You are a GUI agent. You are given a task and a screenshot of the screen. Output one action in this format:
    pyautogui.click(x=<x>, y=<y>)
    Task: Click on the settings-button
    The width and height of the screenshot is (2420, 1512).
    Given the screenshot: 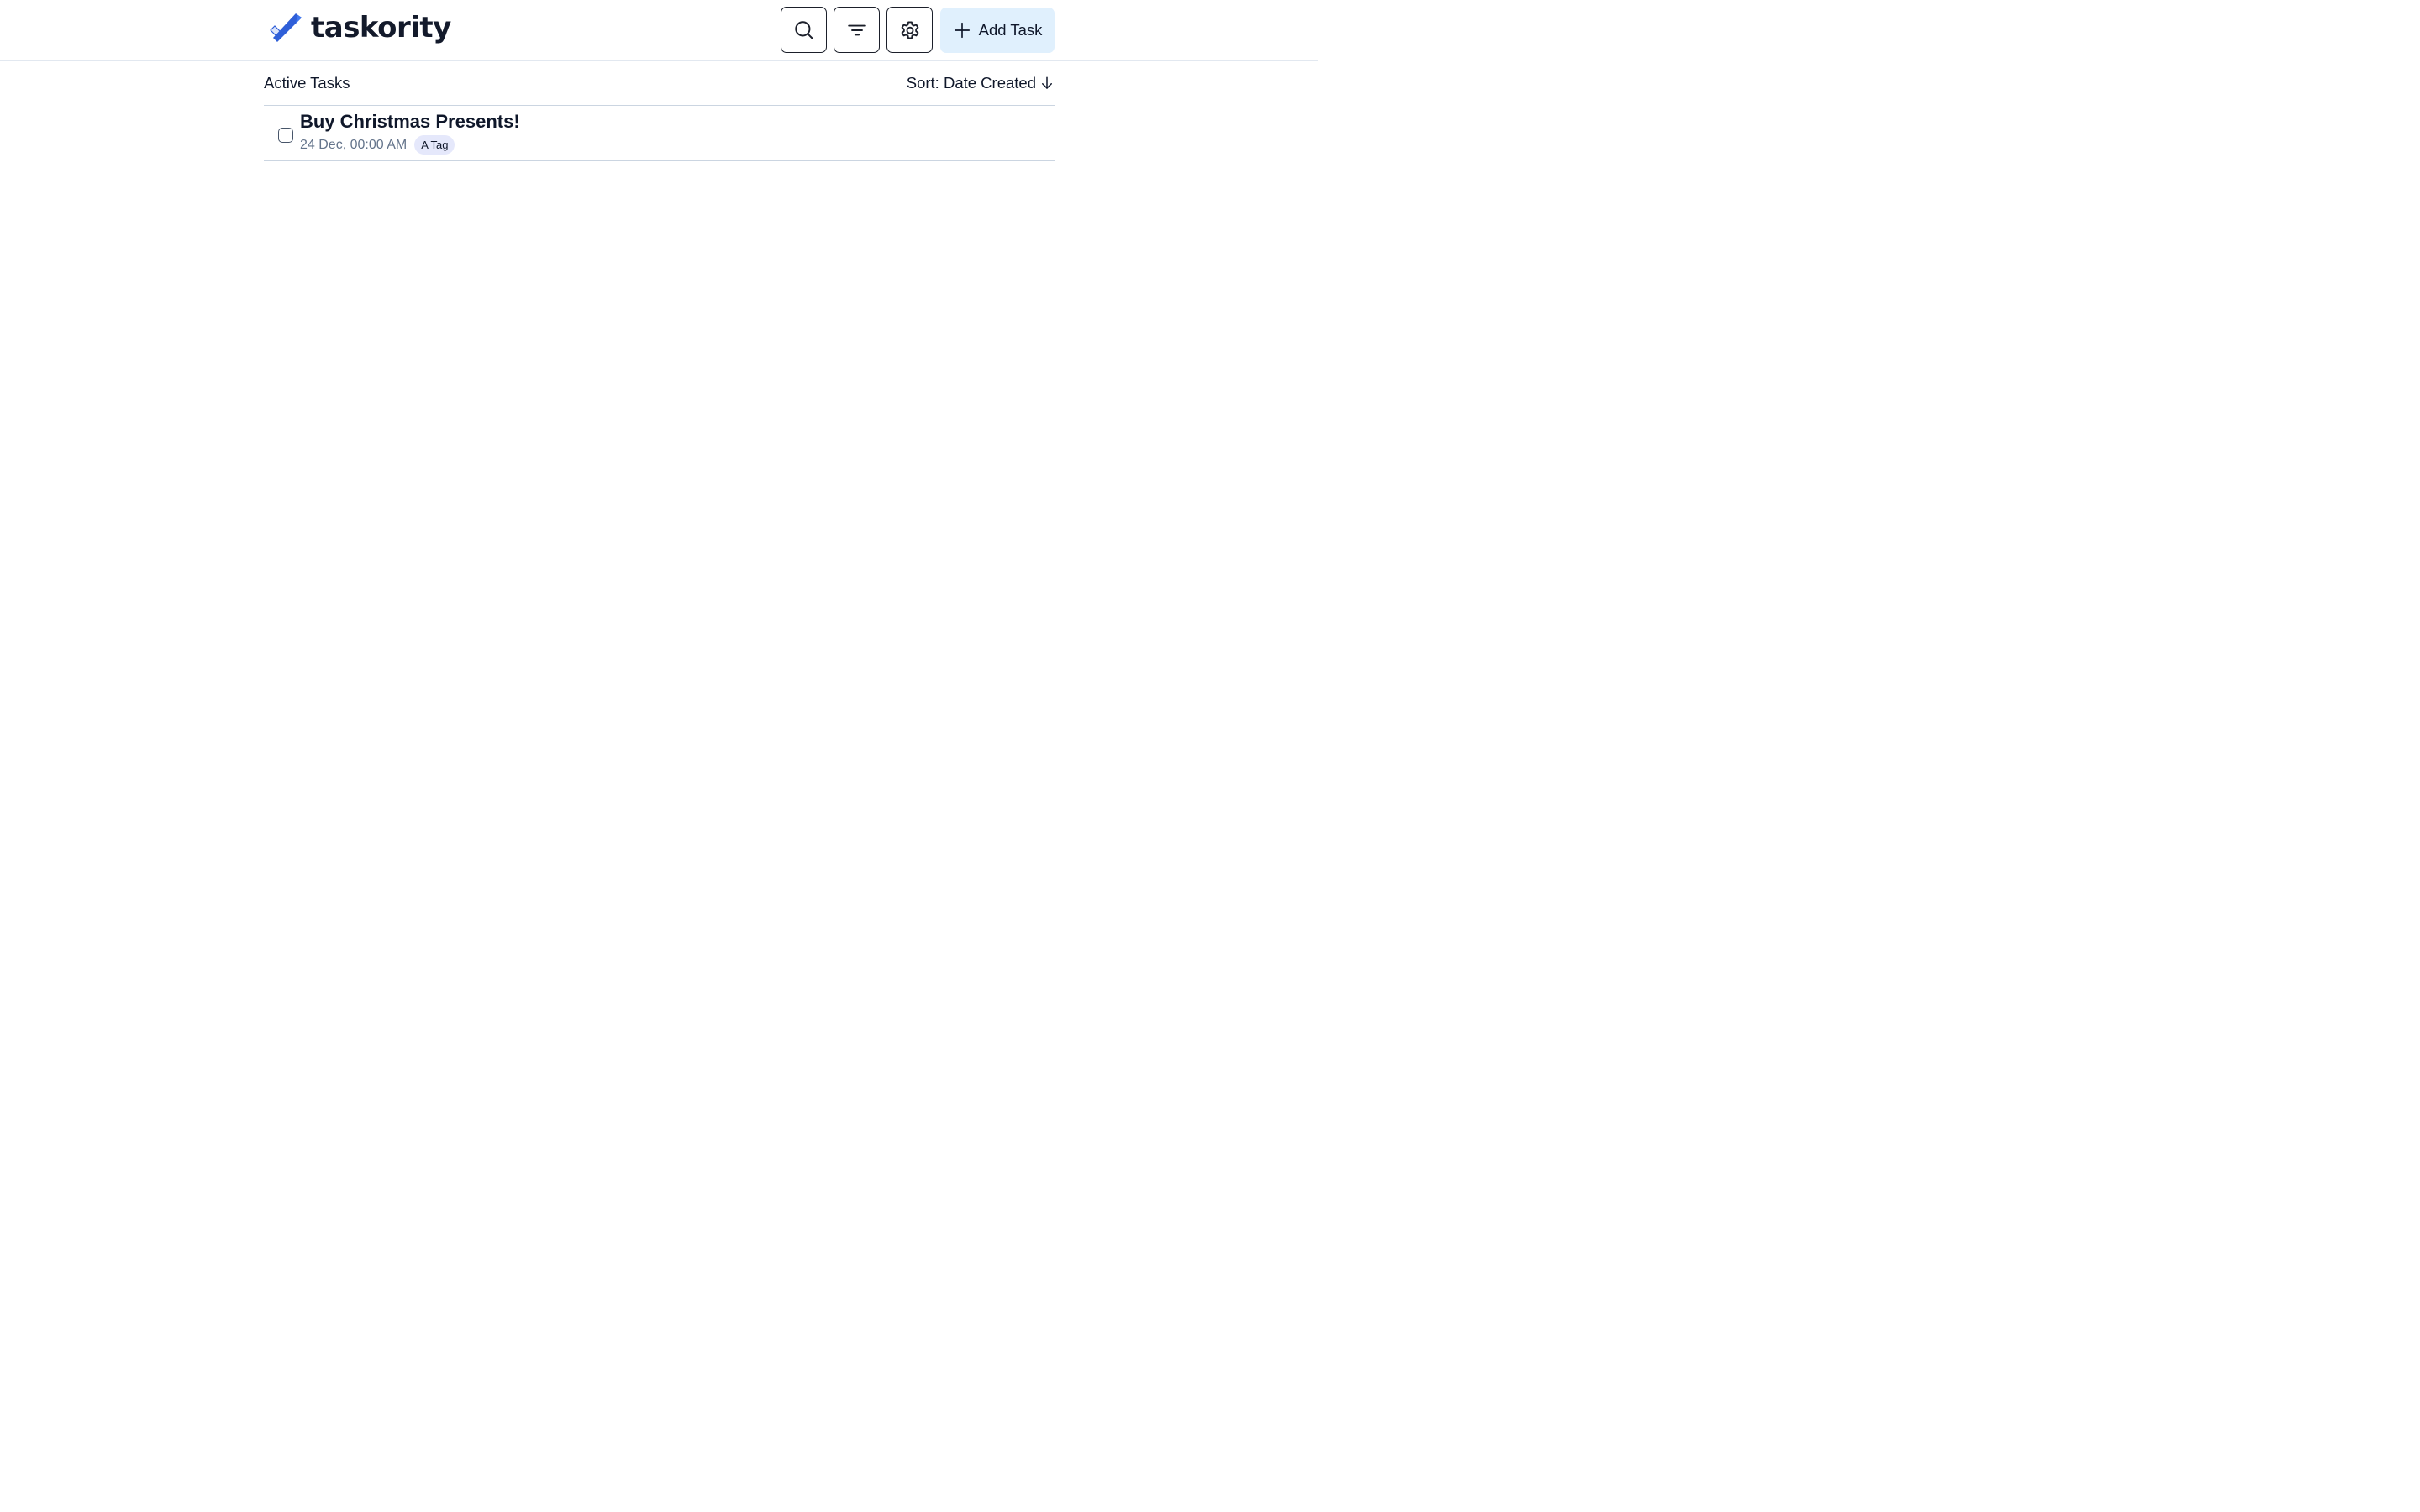 What is the action you would take?
    pyautogui.click(x=909, y=30)
    